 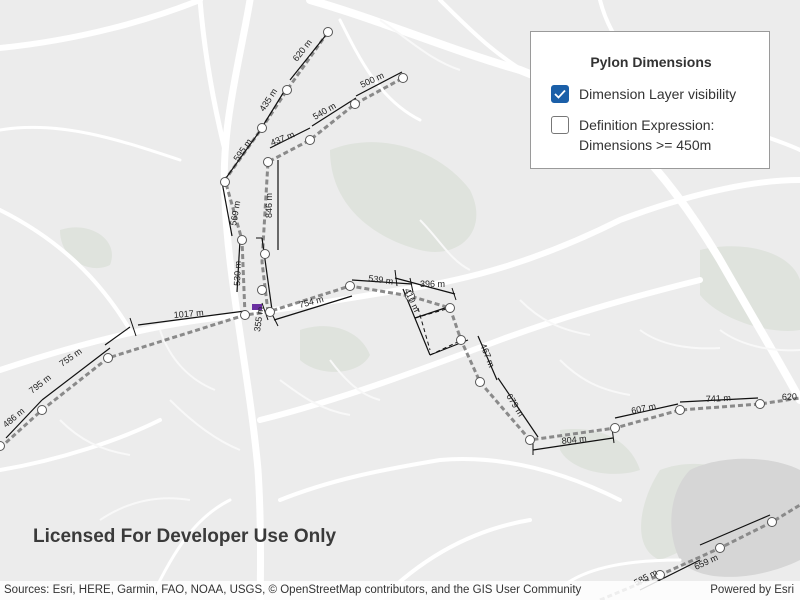 I want to click on checkbox-label: Dimension Layer visibility, so click(x=658, y=94).